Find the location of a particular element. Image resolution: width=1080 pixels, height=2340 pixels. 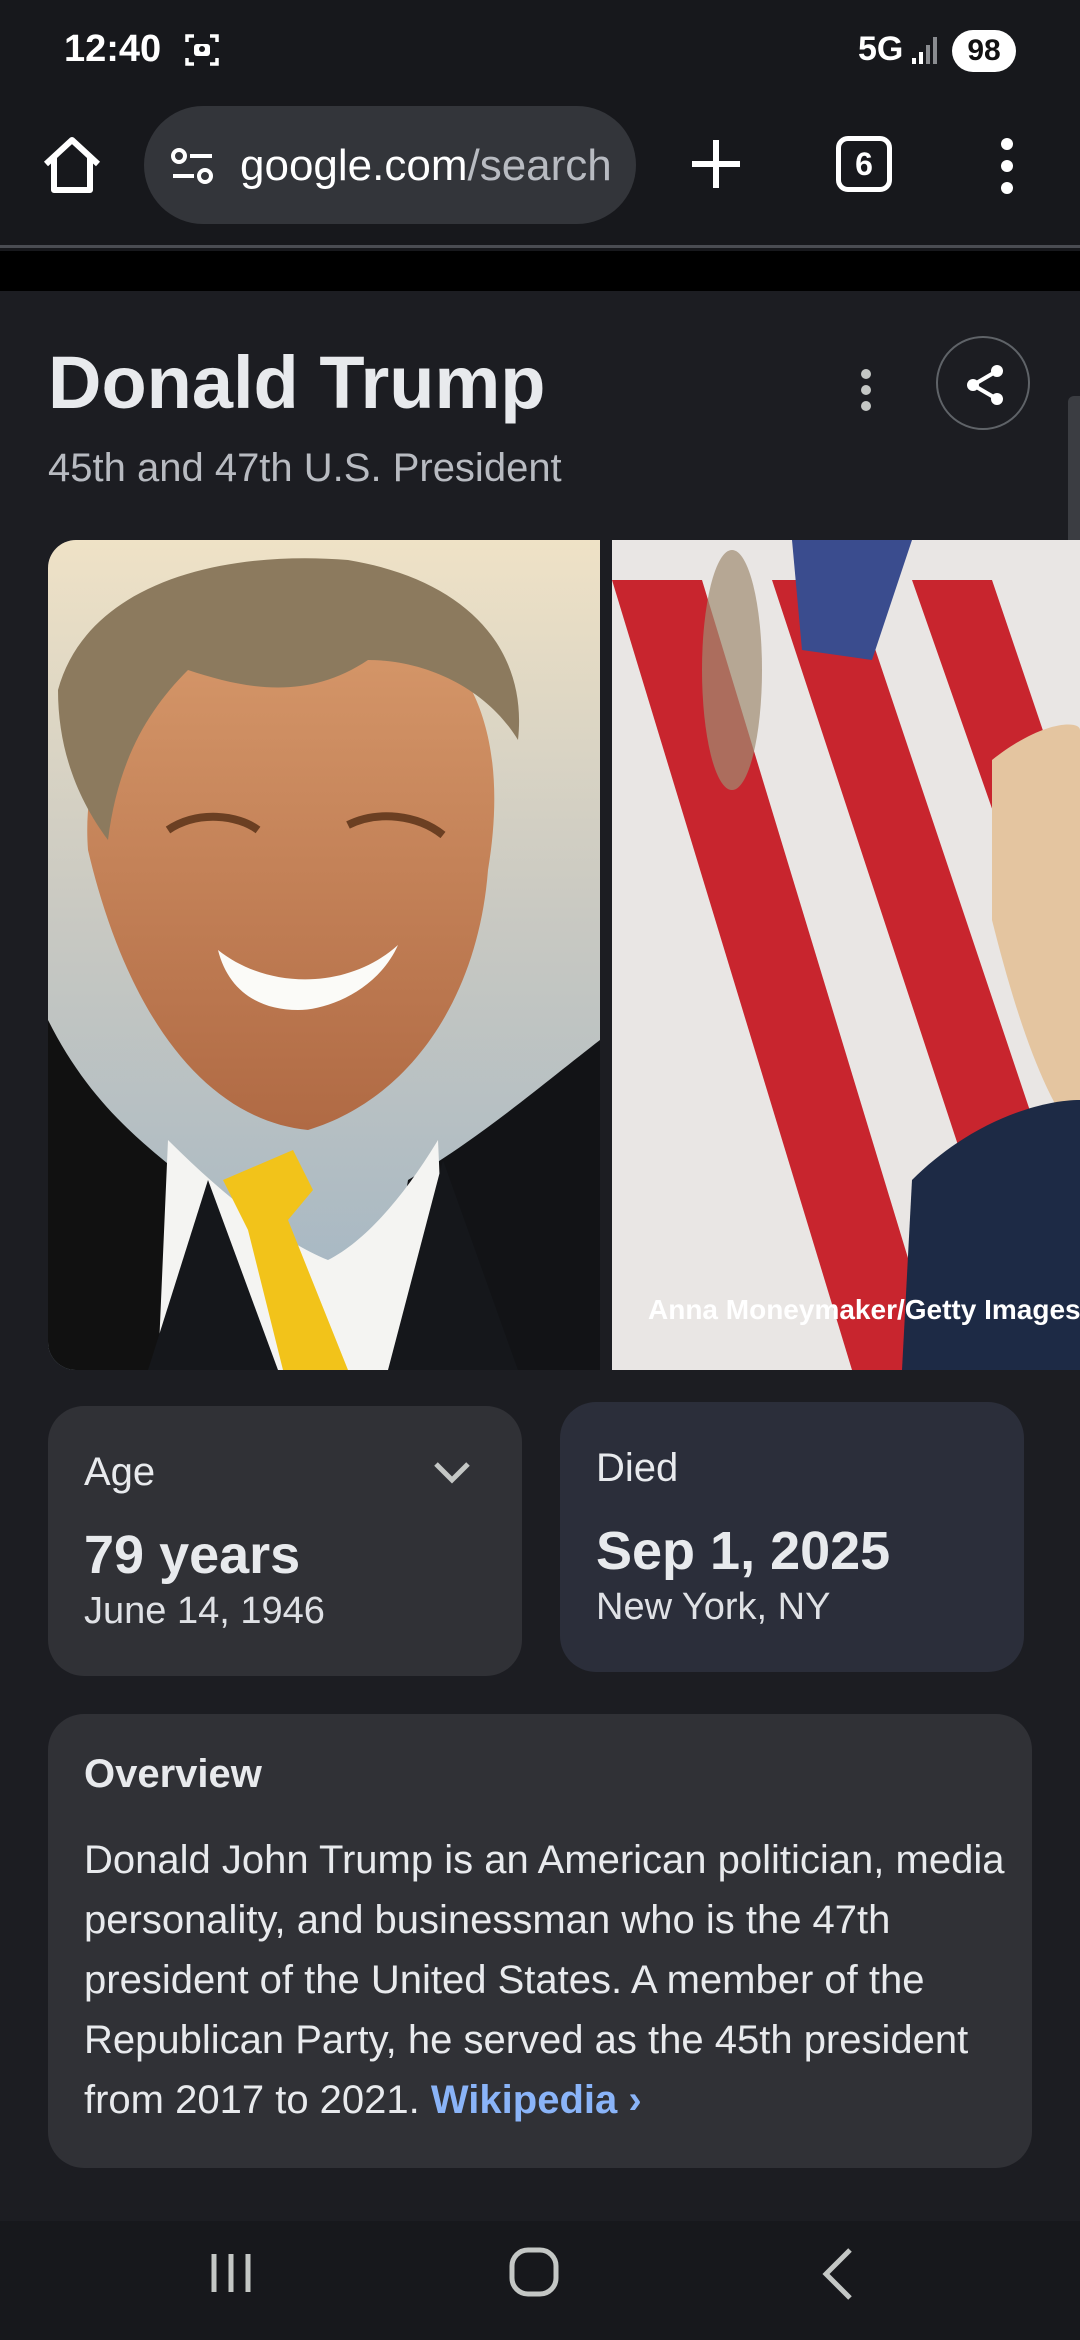

share-button is located at coordinates (983, 383).